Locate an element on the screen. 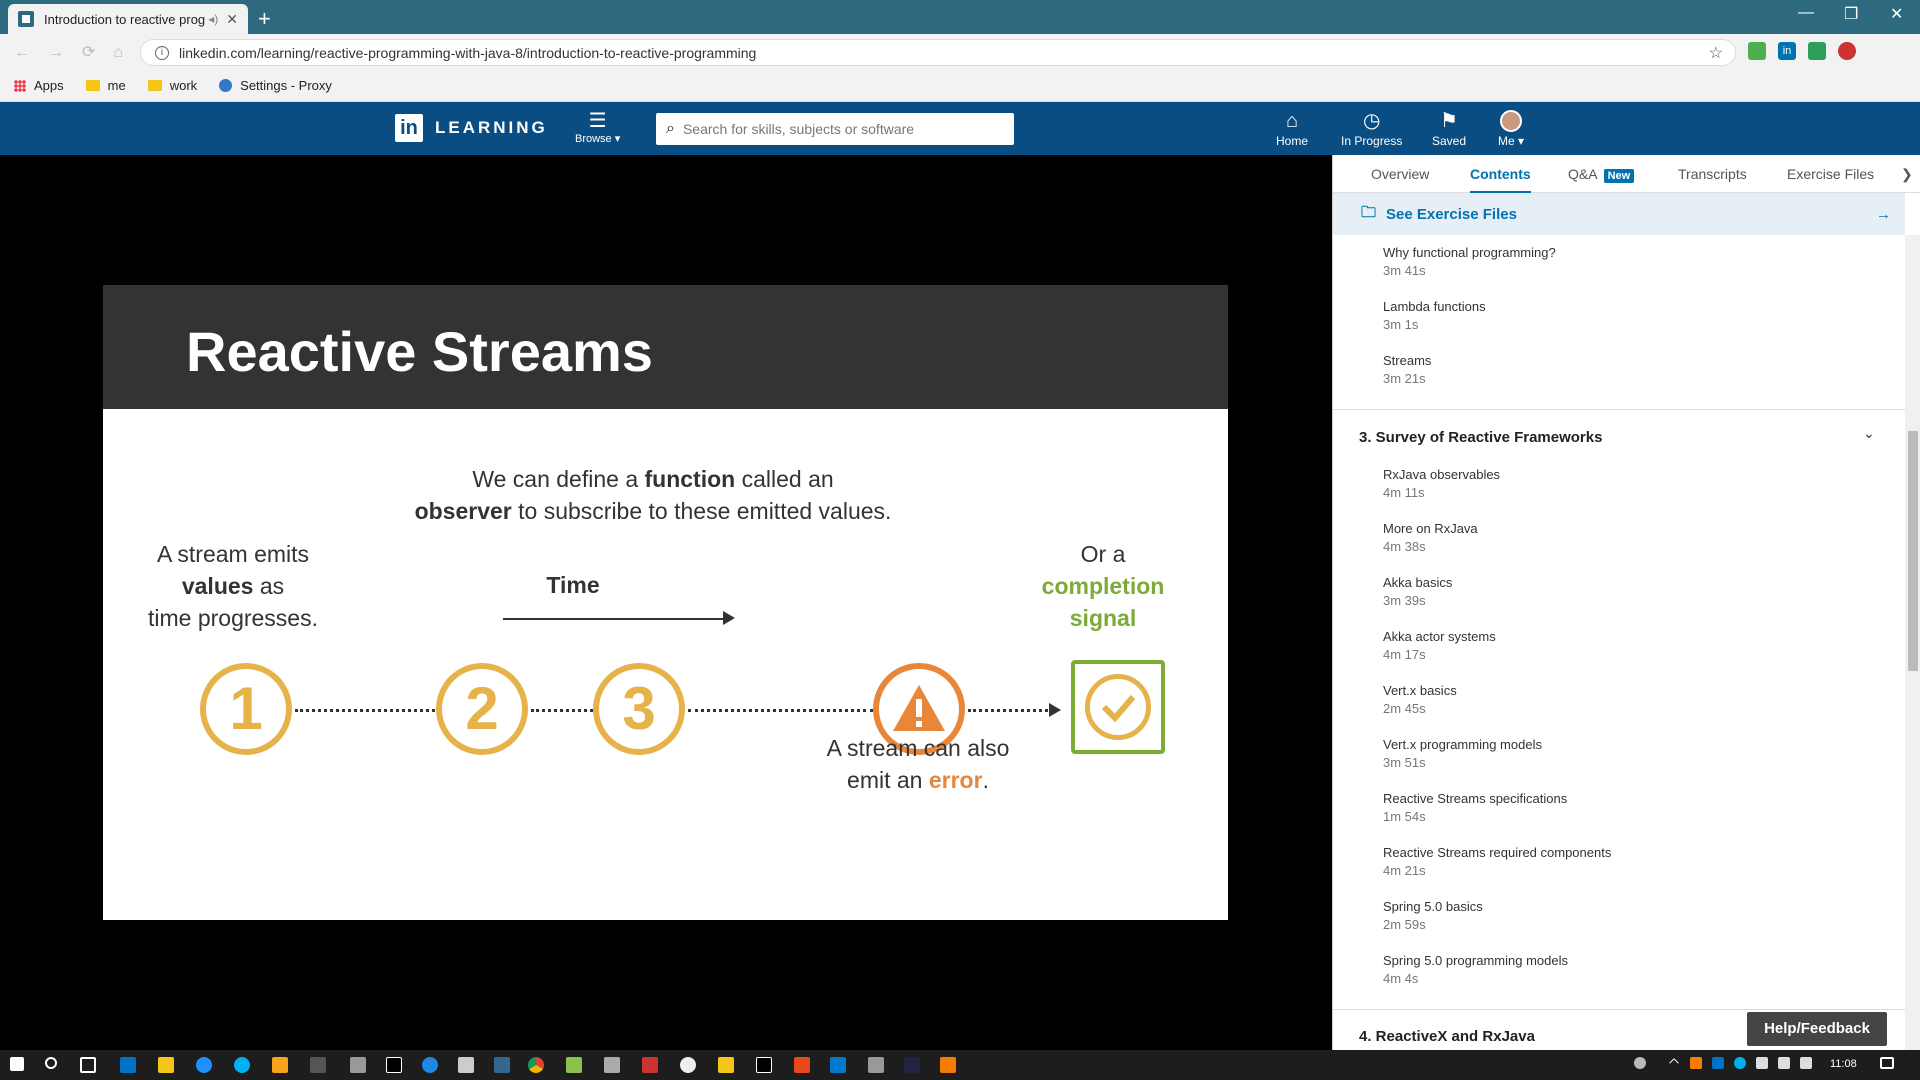 This screenshot has height=1080, width=1920. lesson-item: Lambda functions 3m 1s is located at coordinates (1434, 315).